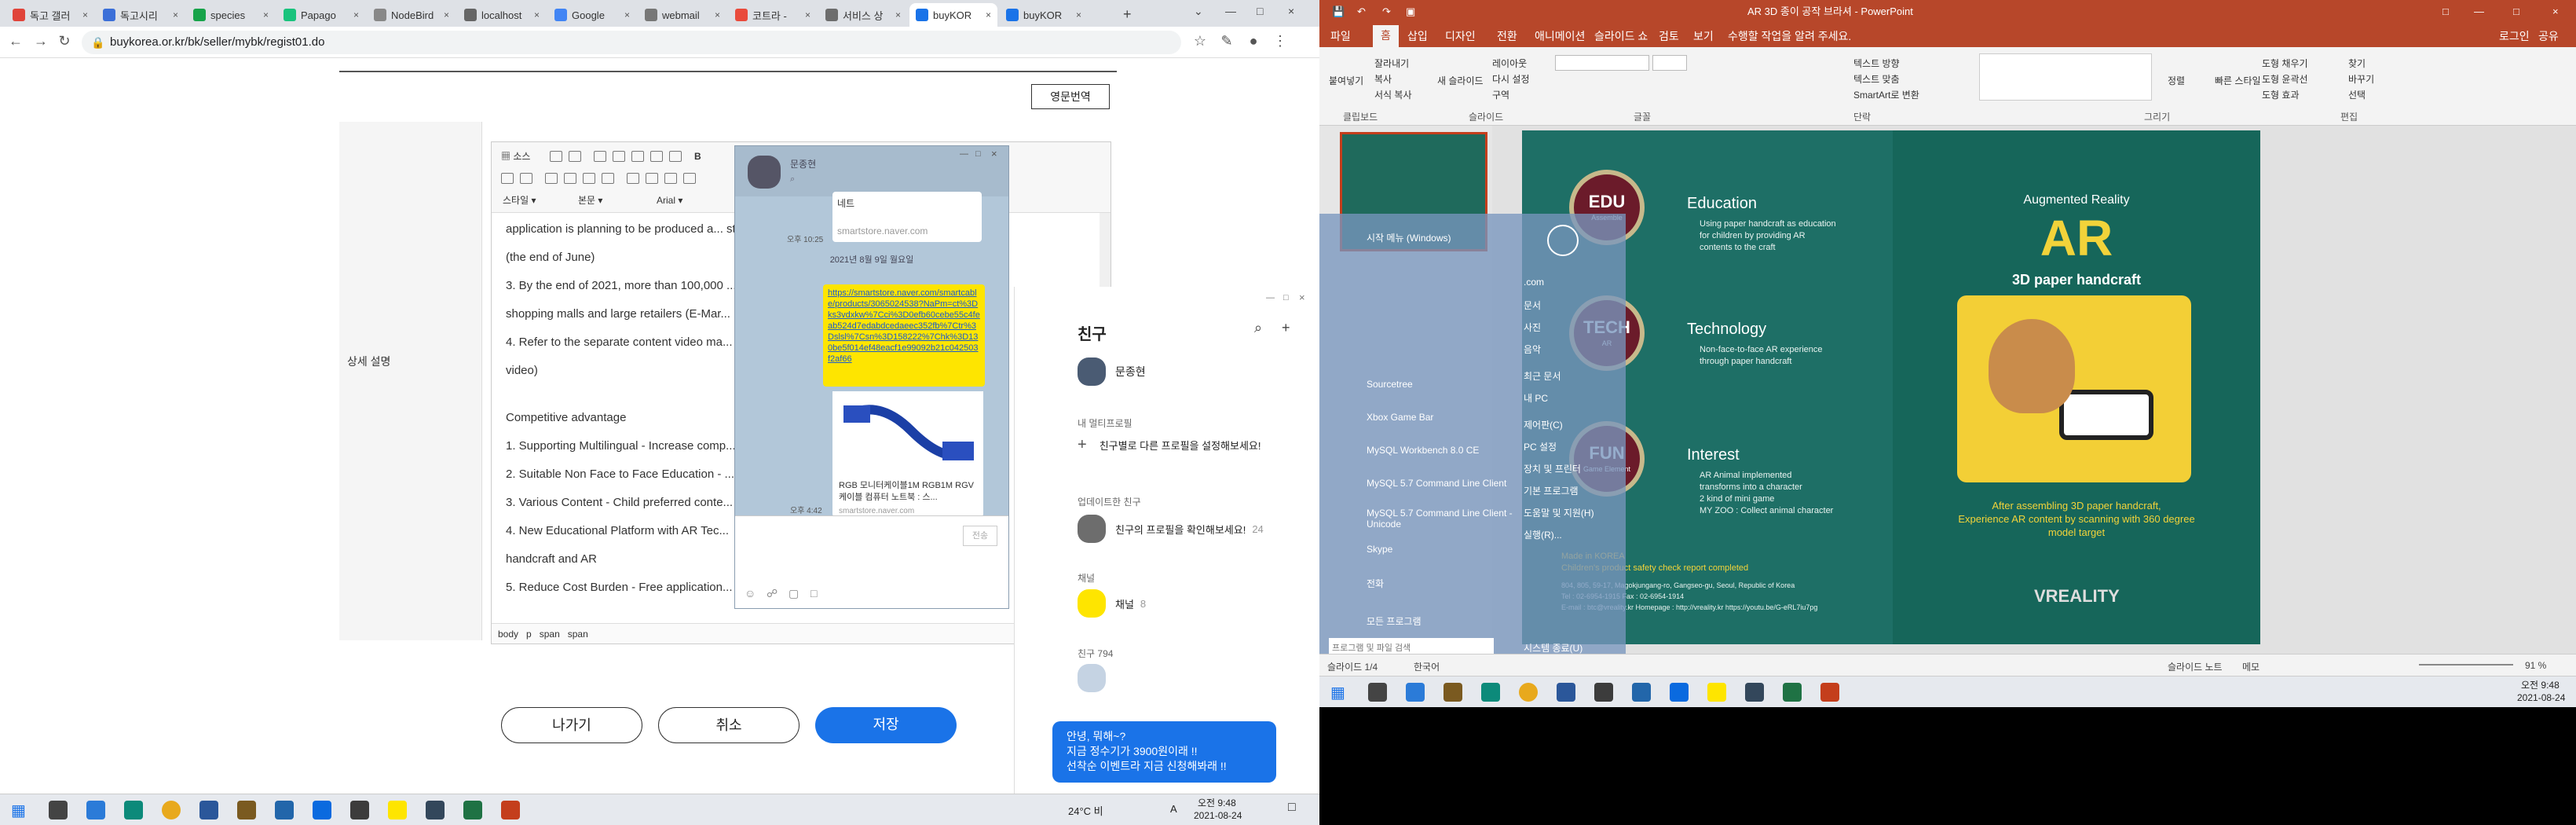 The image size is (2576, 825). Describe the element at coordinates (652, 178) in the screenshot. I see `align-center-icon` at that location.